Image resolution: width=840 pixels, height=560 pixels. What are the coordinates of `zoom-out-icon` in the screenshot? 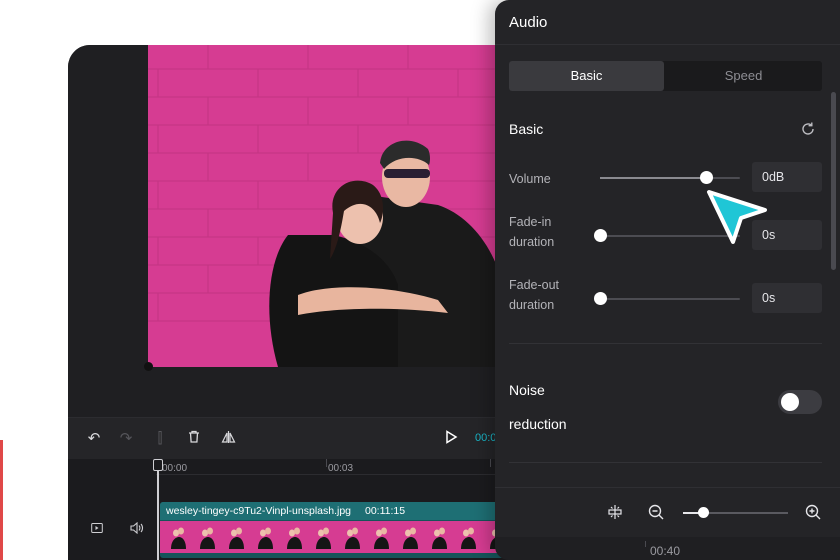 It's located at (656, 512).